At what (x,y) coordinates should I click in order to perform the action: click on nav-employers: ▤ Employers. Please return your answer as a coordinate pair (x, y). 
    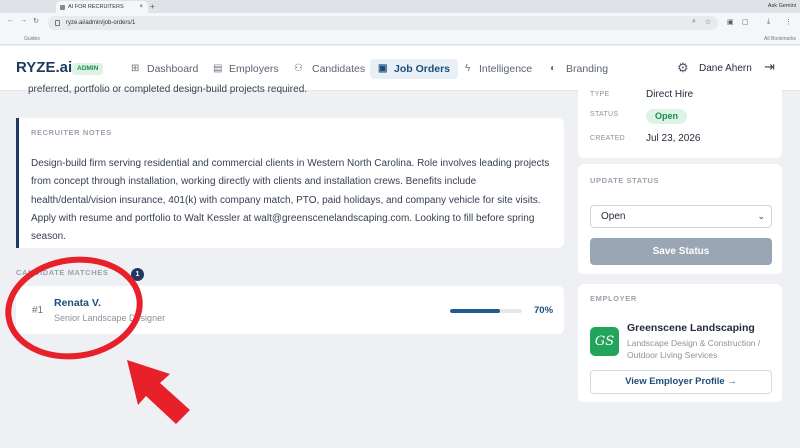
    Looking at the image, I should click on (246, 69).